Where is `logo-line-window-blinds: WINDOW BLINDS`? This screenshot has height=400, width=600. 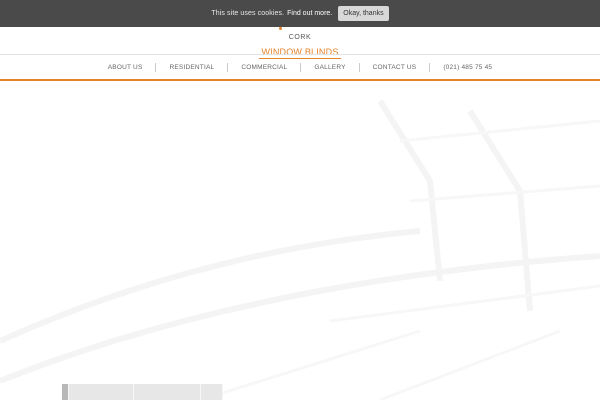
logo-line-window-blinds: WINDOW BLINDS is located at coordinates (300, 53).